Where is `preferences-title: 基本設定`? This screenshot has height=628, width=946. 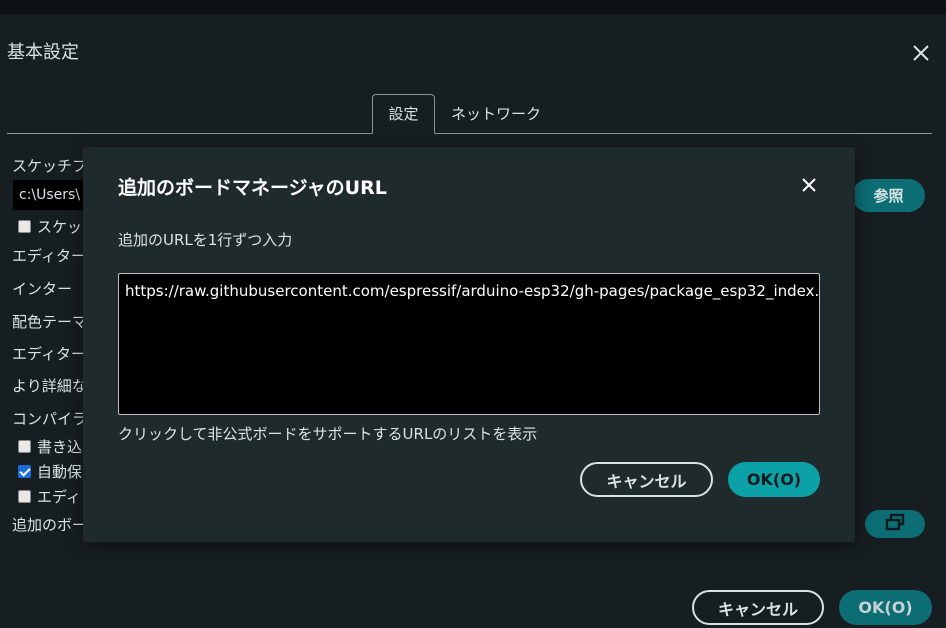
preferences-title: 基本設定 is located at coordinates (43, 52).